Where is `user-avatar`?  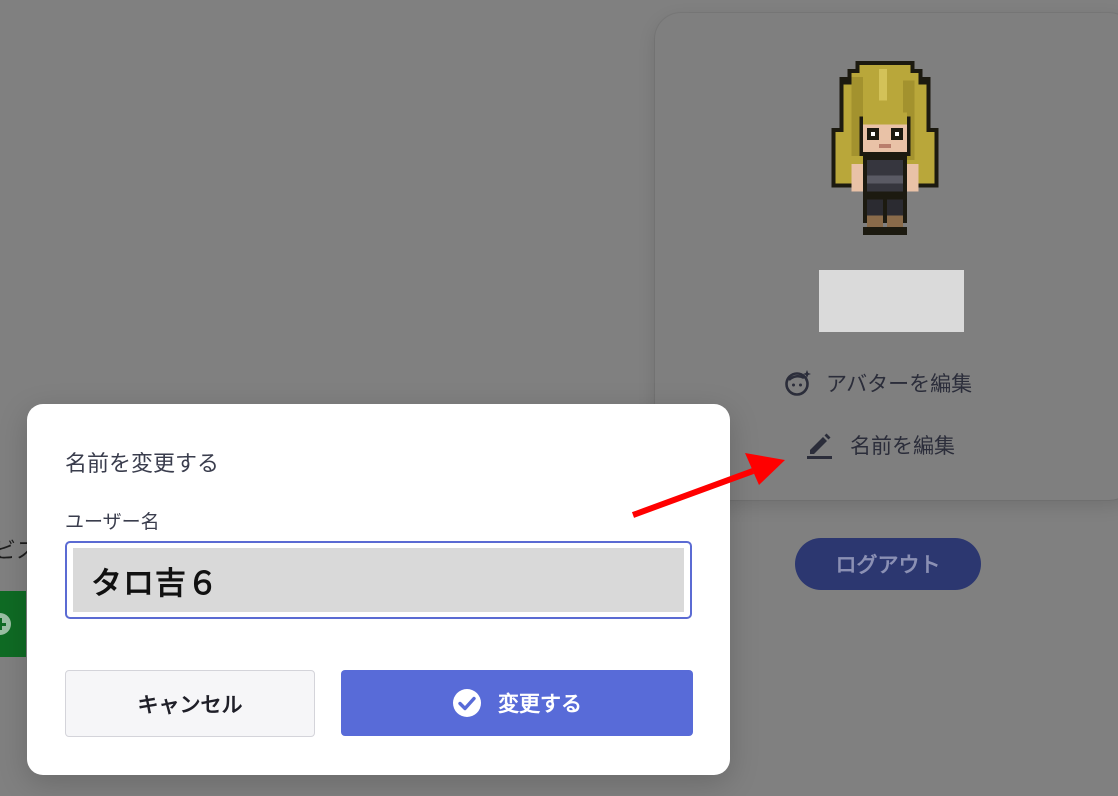 user-avatar is located at coordinates (885, 148).